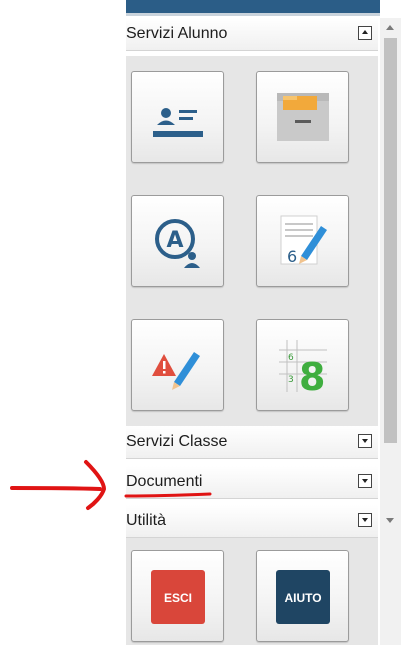 Image resolution: width=401 pixels, height=645 pixels. I want to click on annotation-arrow, so click(111, 485).